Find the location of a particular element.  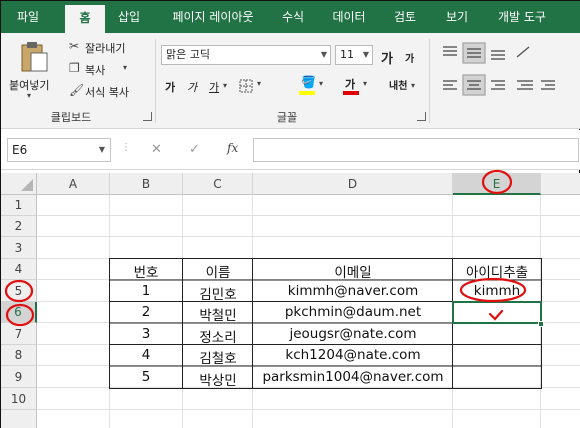

table-cell: 5 is located at coordinates (146, 377).